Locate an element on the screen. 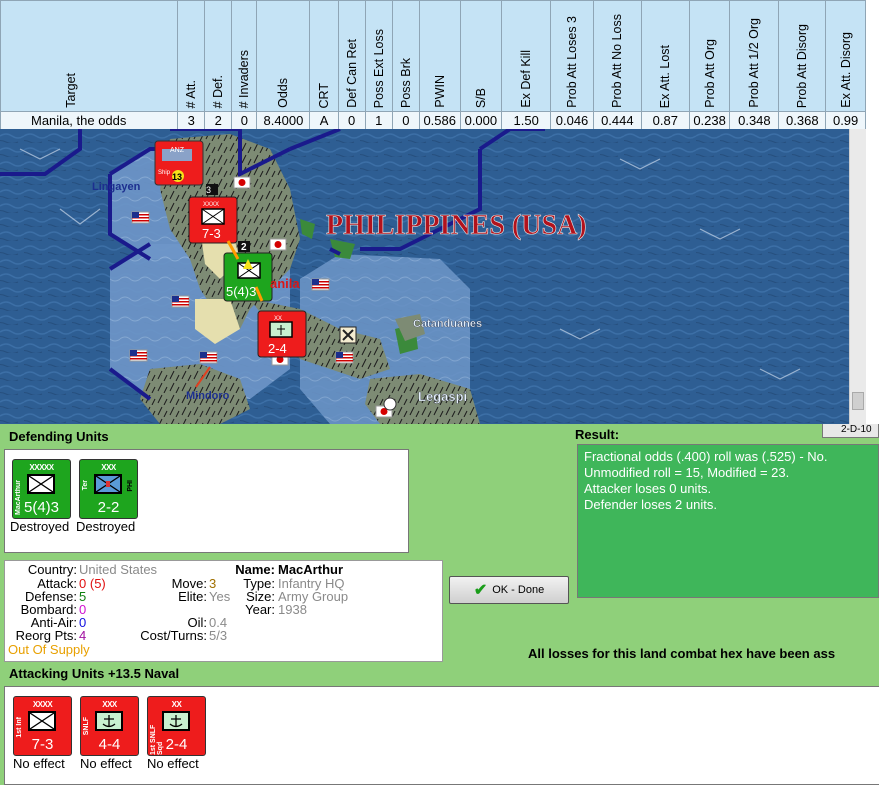 This screenshot has width=879, height=785. table-cell: 2 is located at coordinates (218, 120).